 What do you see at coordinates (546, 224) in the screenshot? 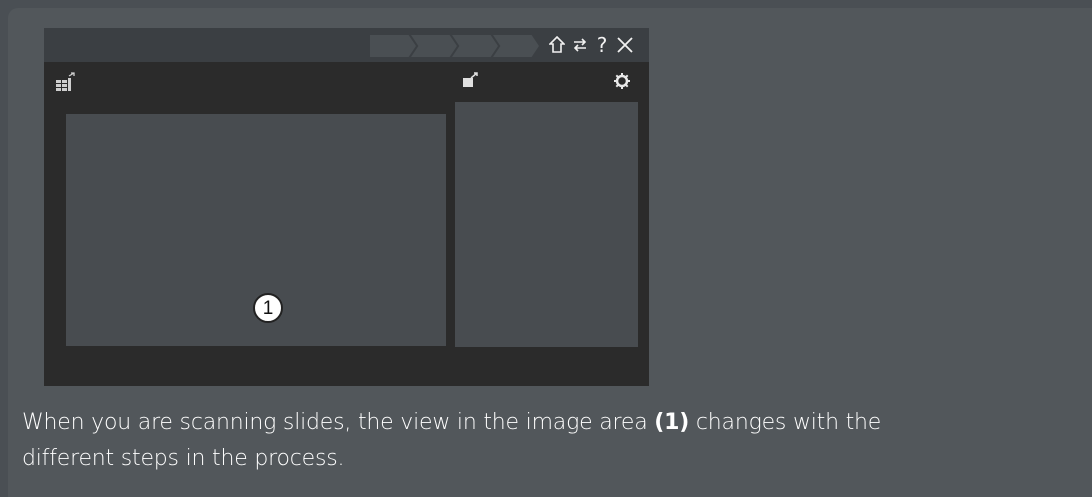
I see `side-panel` at bounding box center [546, 224].